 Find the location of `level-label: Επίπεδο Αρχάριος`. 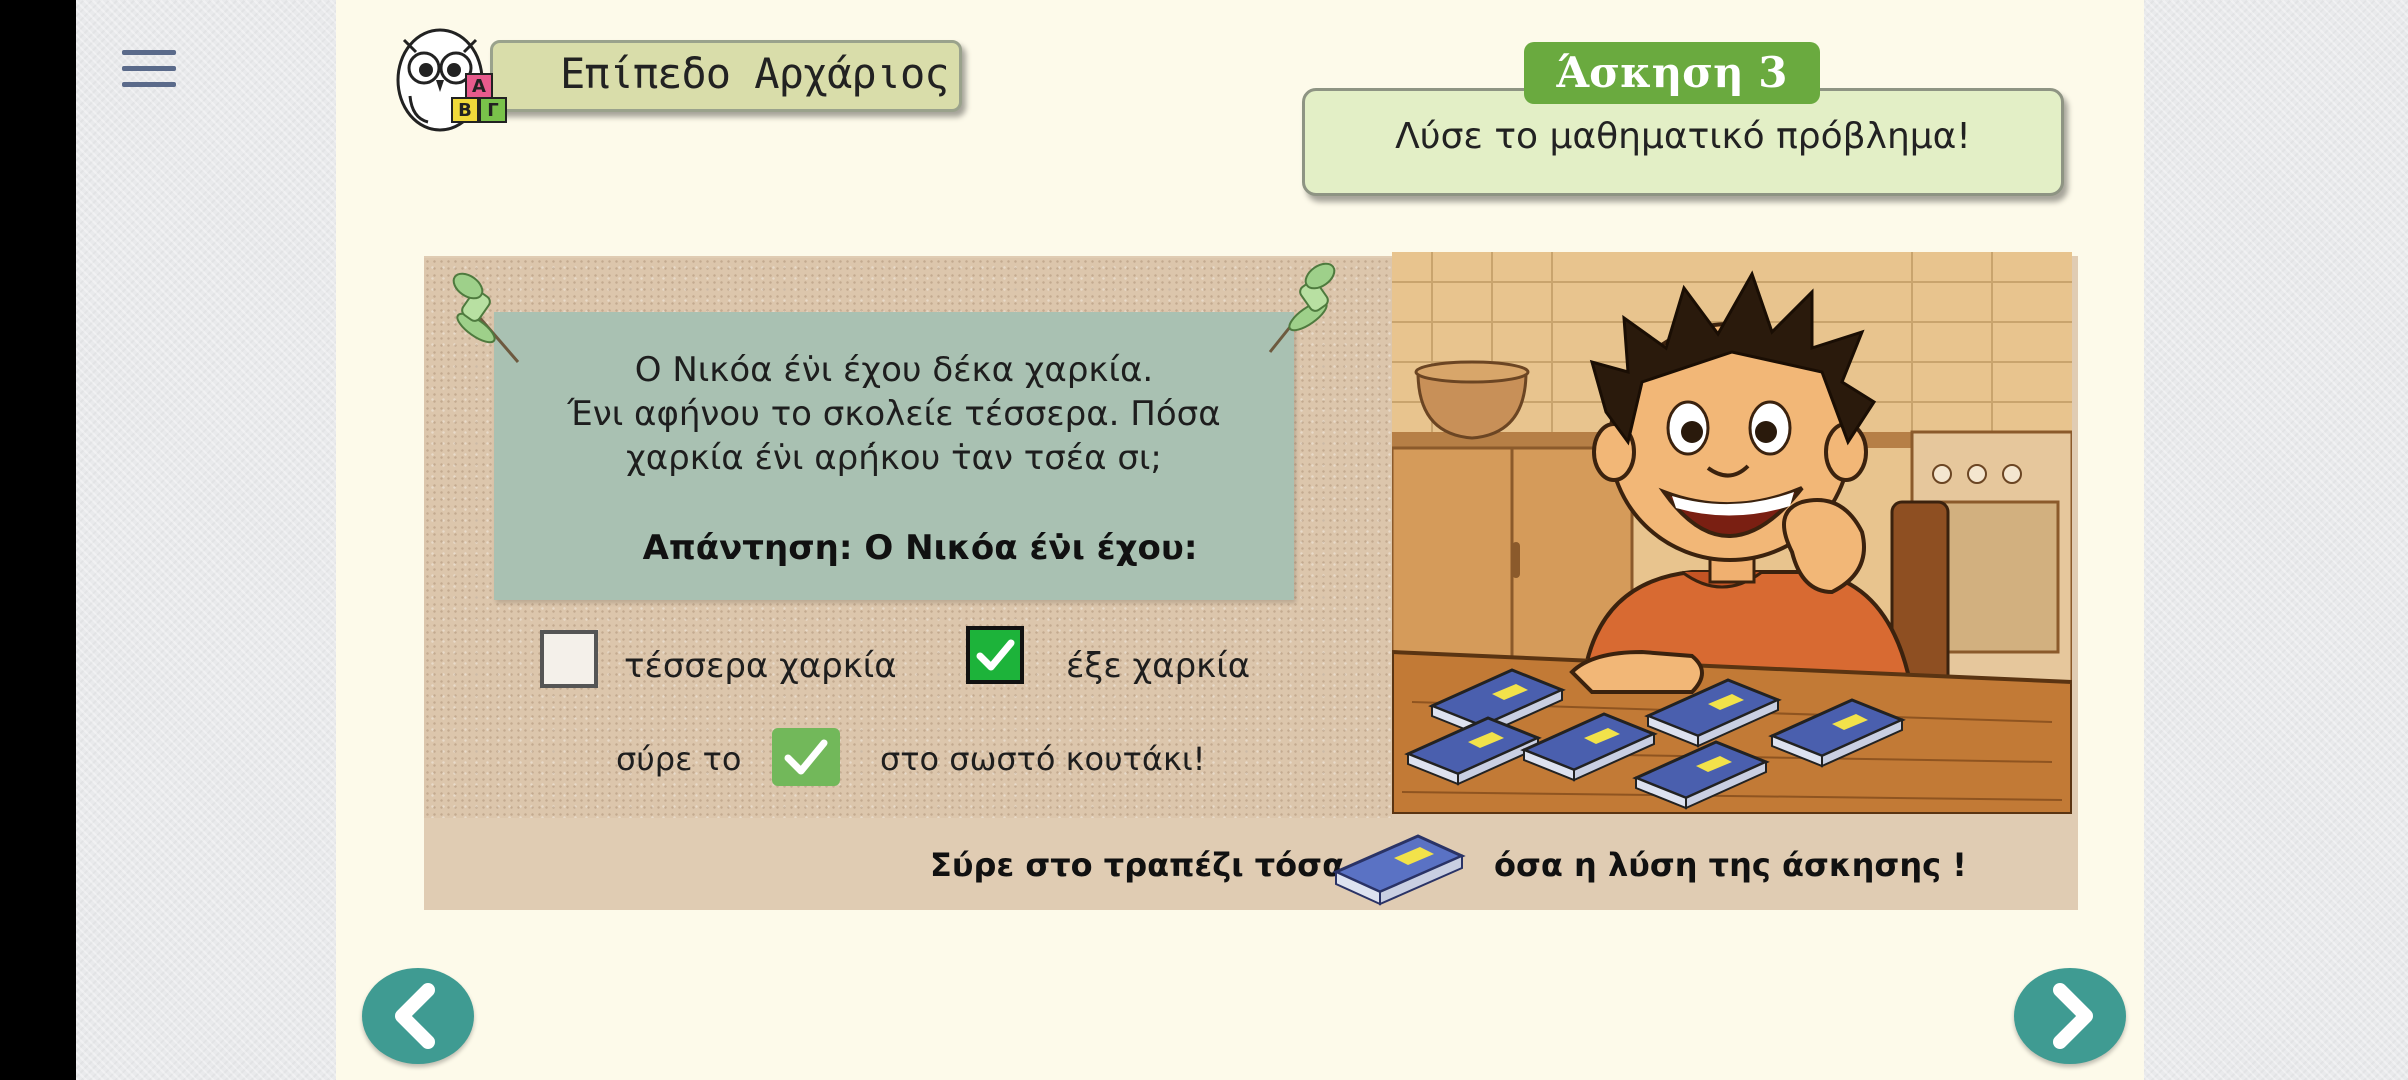

level-label: Επίπεδο Αρχάριος is located at coordinates (755, 73).